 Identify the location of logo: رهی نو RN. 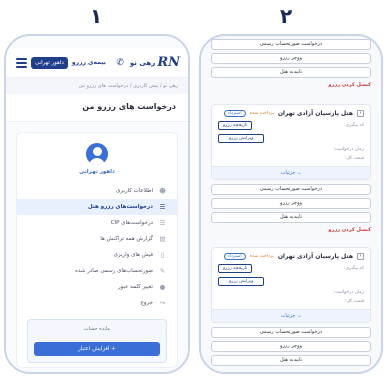
(155, 62).